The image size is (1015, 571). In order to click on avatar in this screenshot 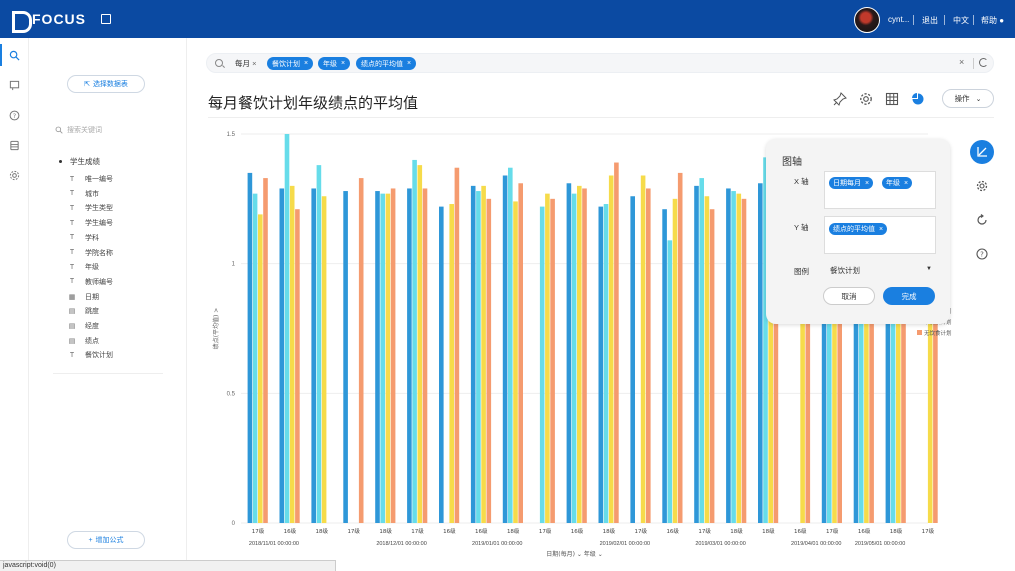, I will do `click(867, 20)`.